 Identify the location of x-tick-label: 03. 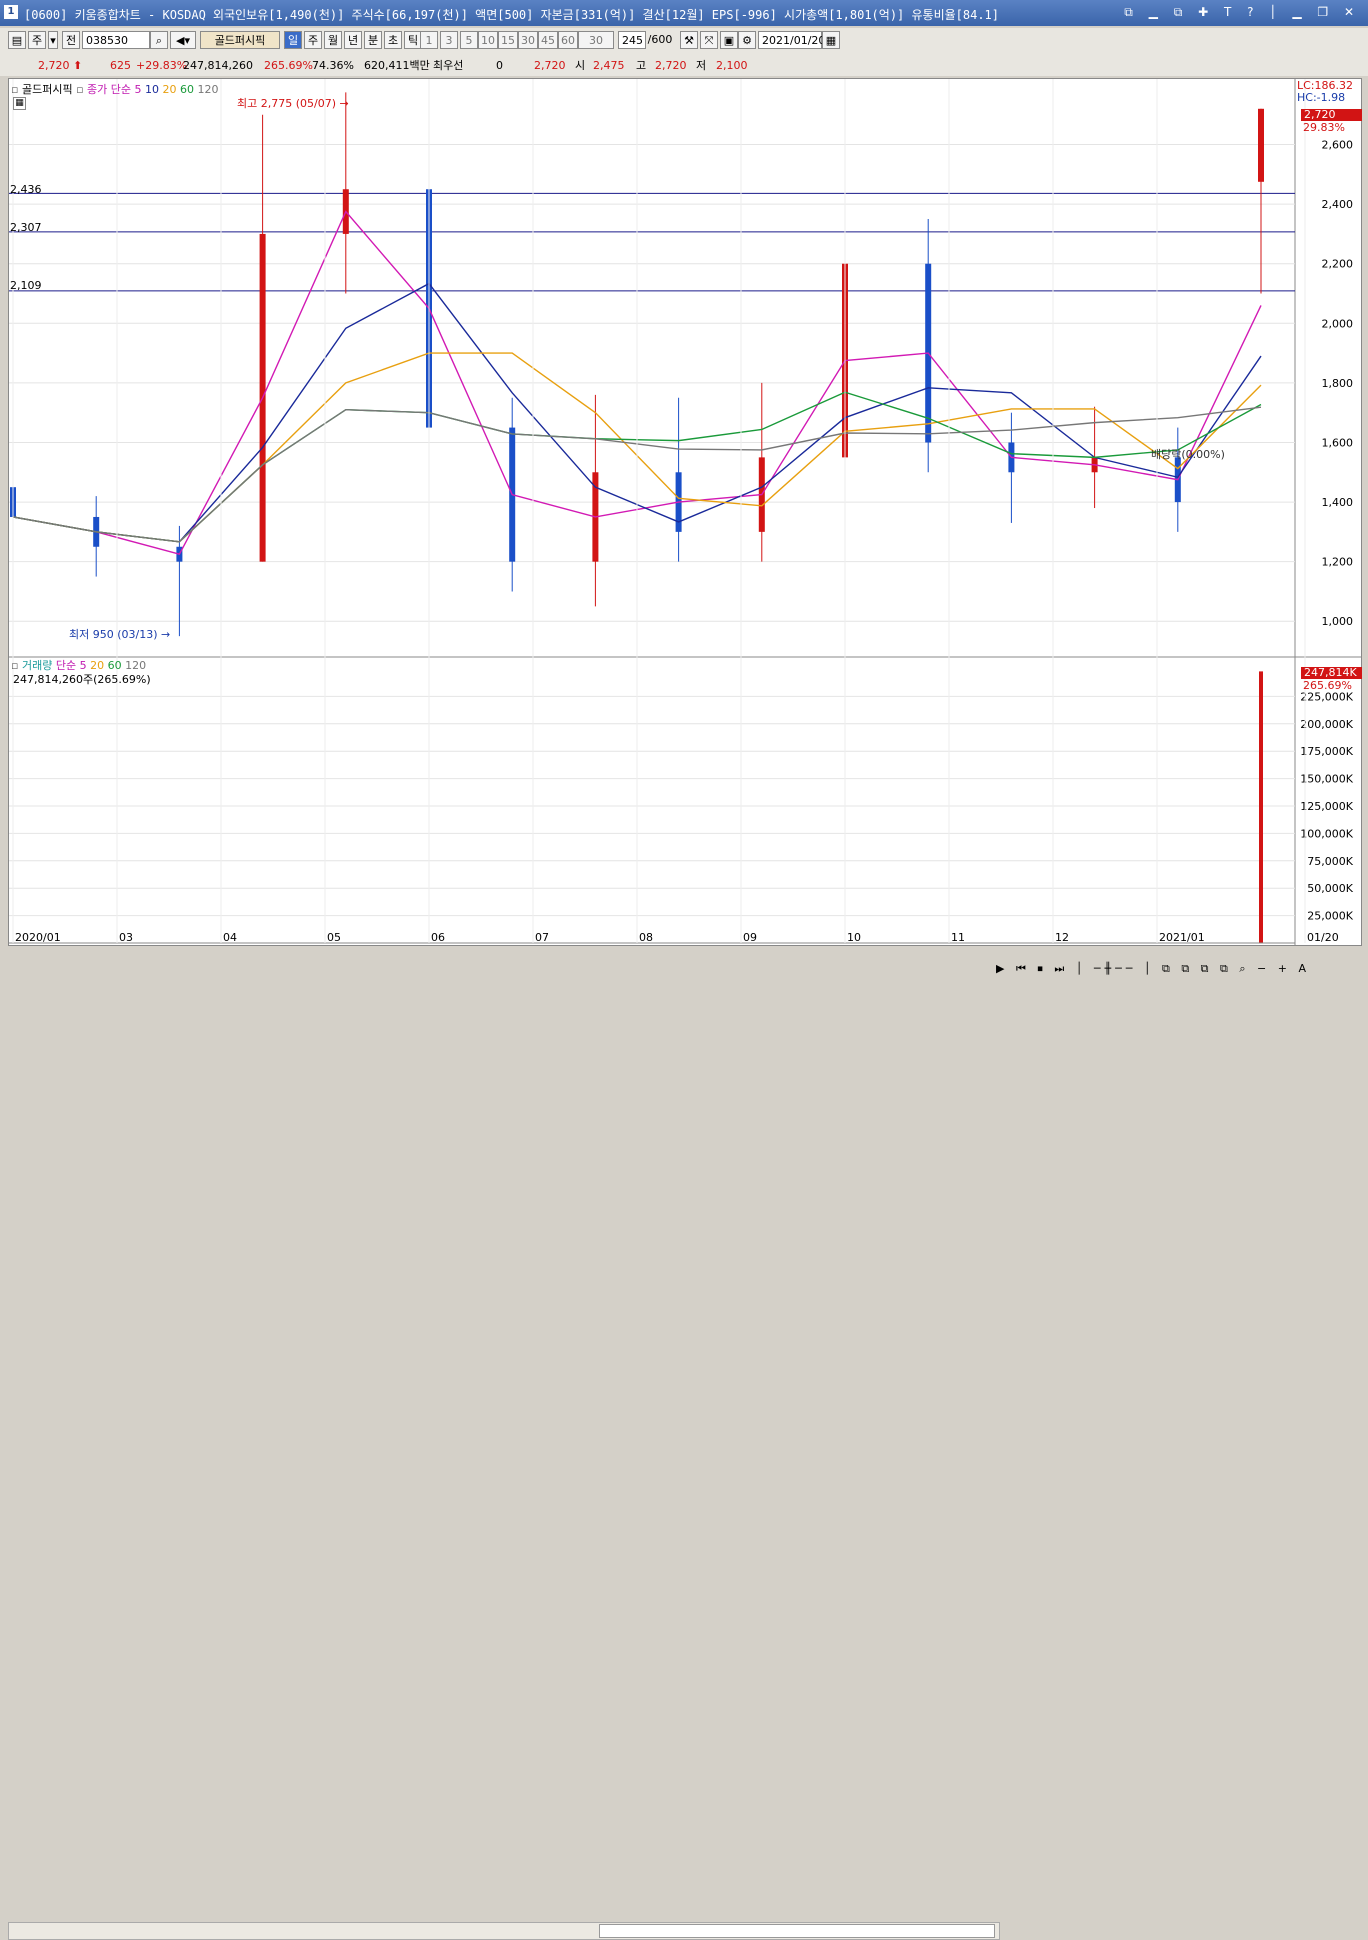
(126, 937).